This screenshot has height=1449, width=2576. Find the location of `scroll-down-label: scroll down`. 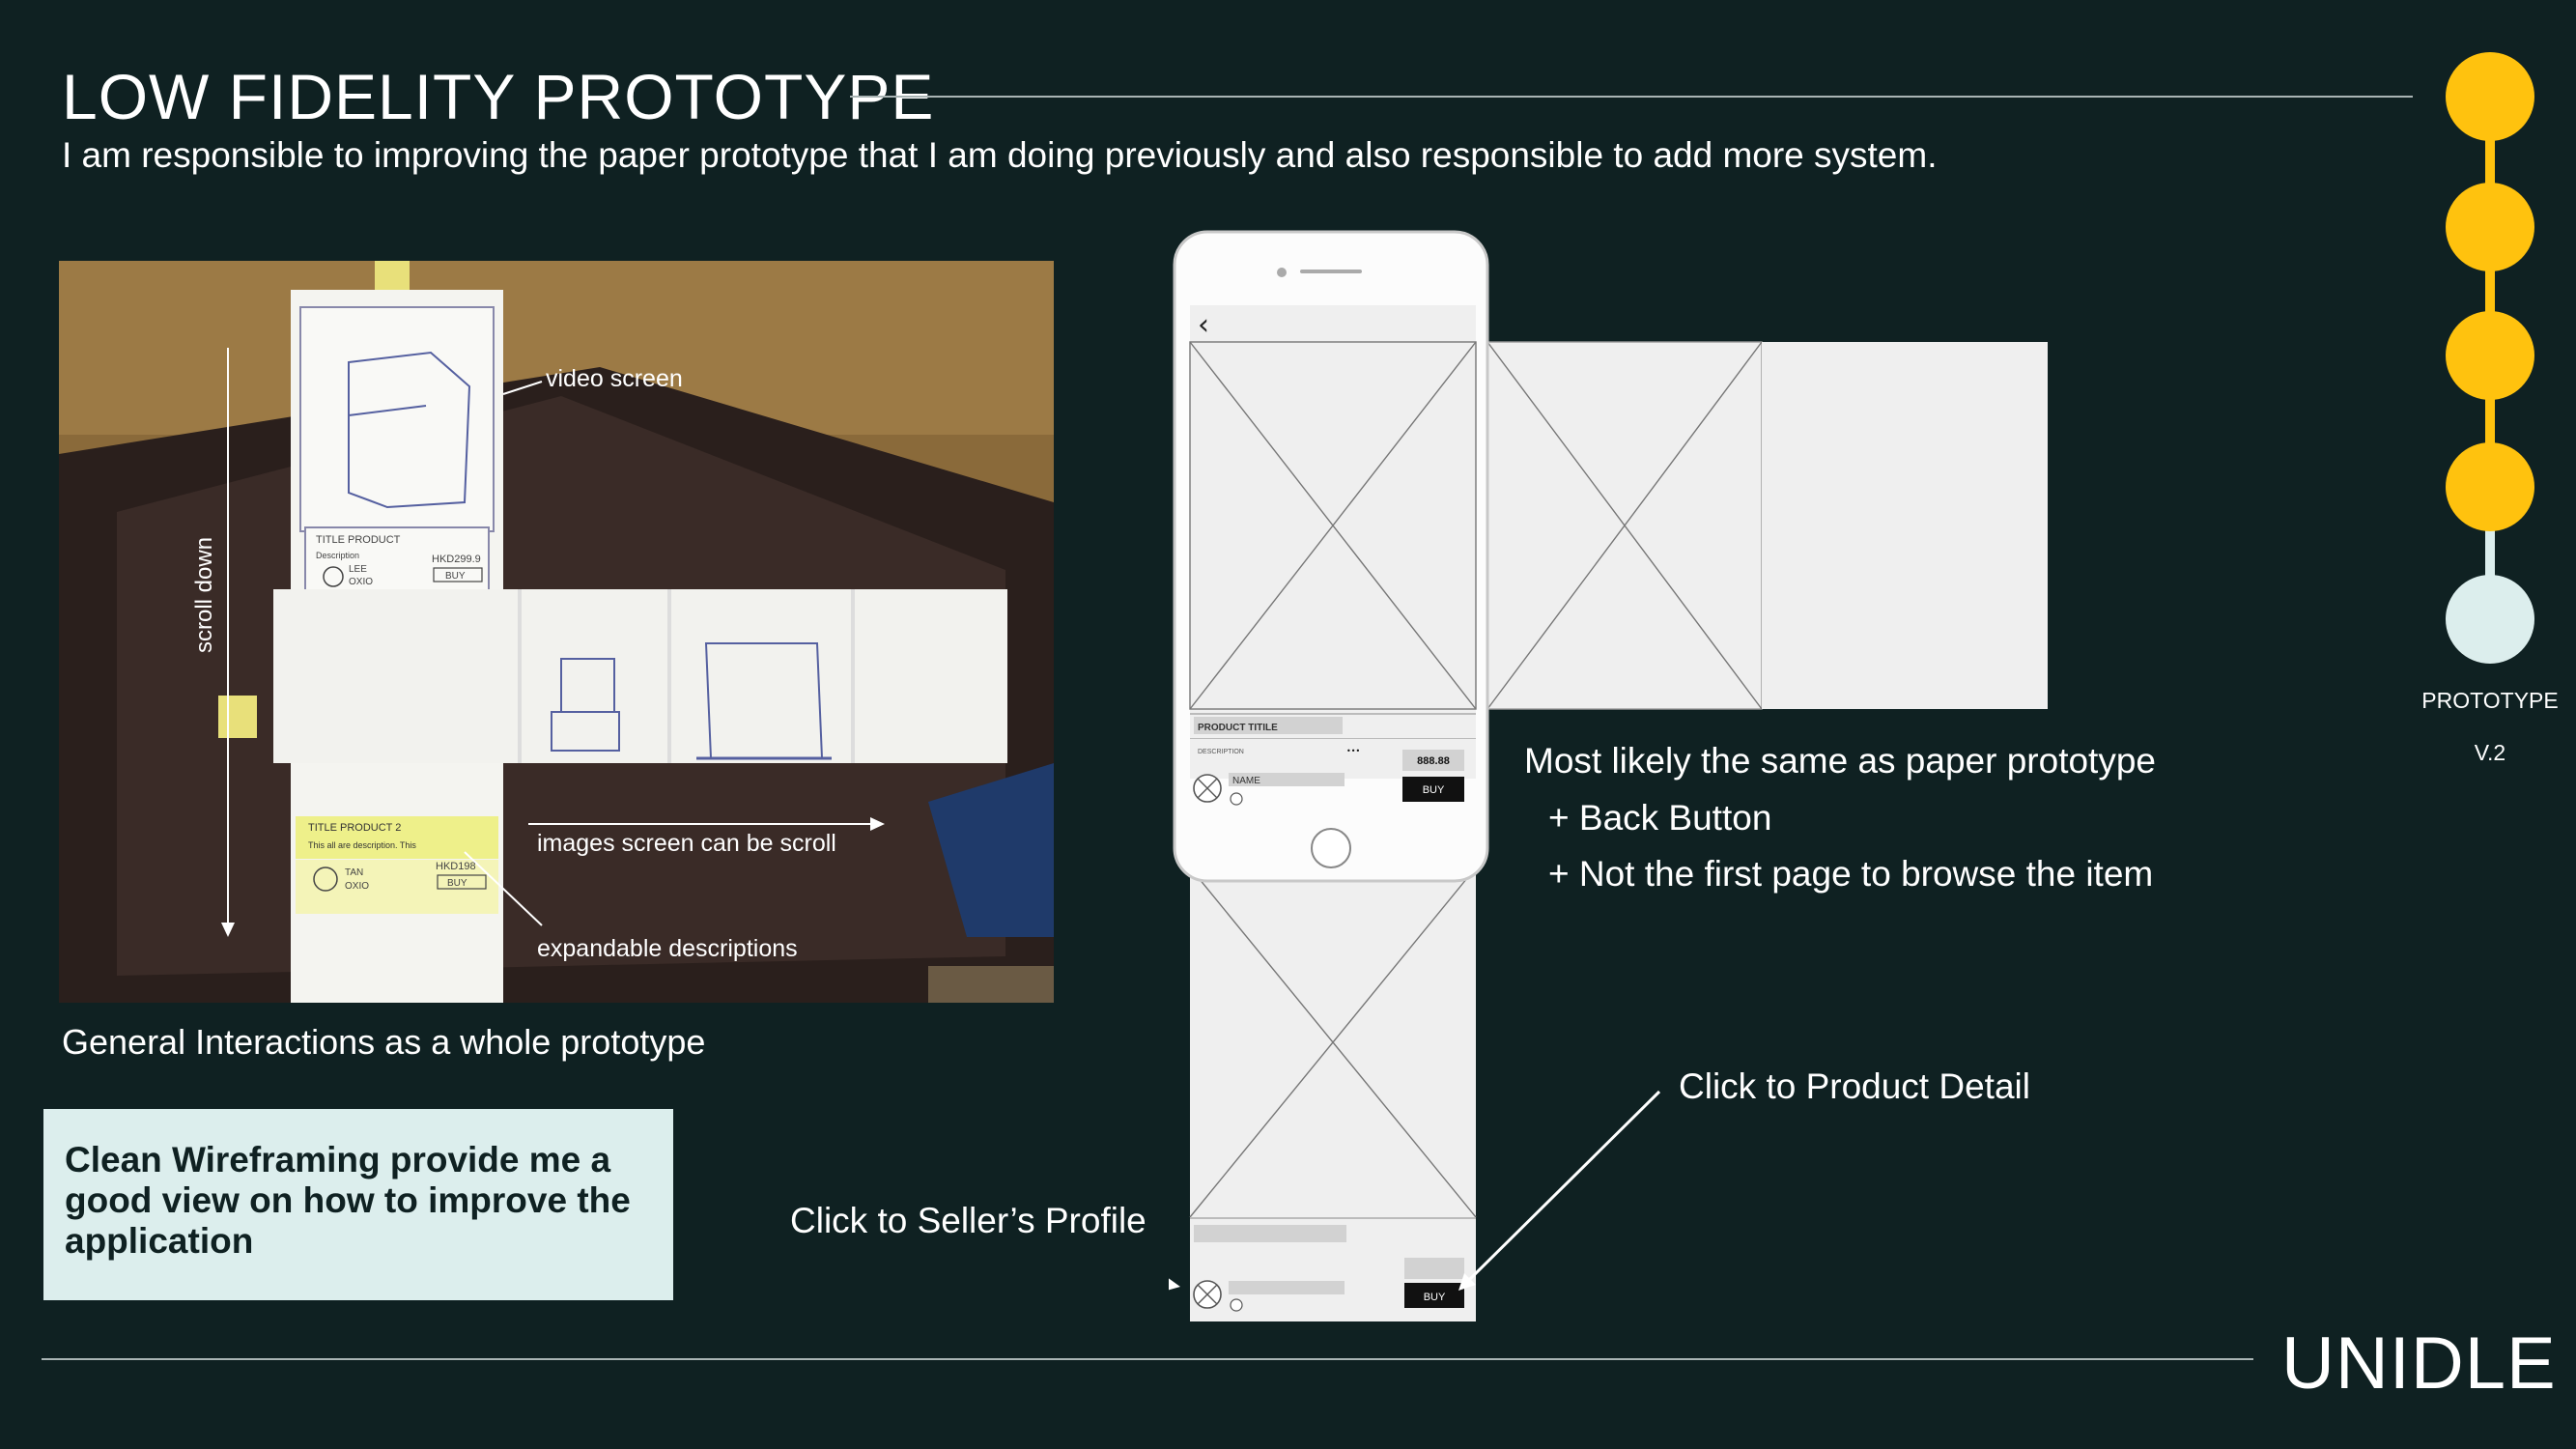

scroll-down-label: scroll down is located at coordinates (204, 595).